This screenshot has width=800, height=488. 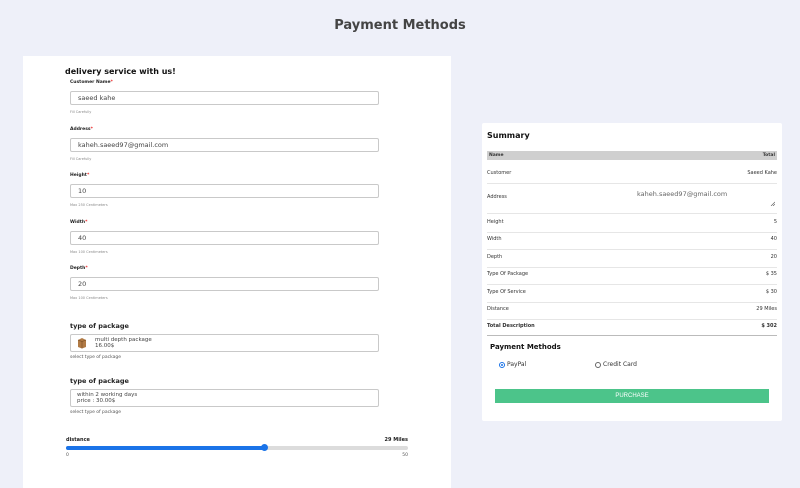 I want to click on depth-hint: Max 100 Centimeters, so click(x=89, y=298).